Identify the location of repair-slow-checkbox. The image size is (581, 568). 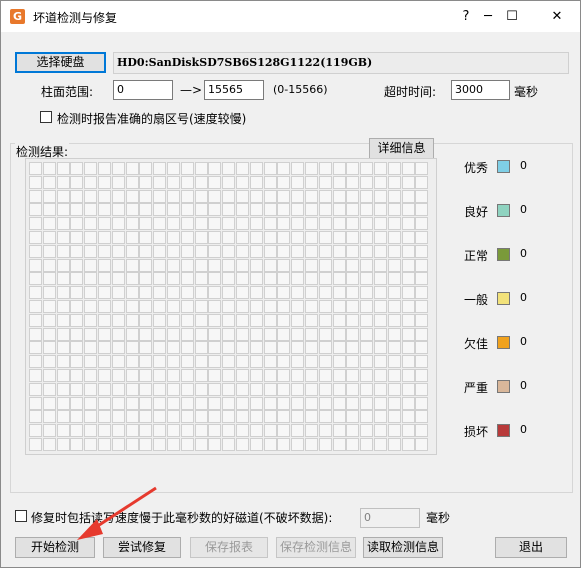
(21, 516).